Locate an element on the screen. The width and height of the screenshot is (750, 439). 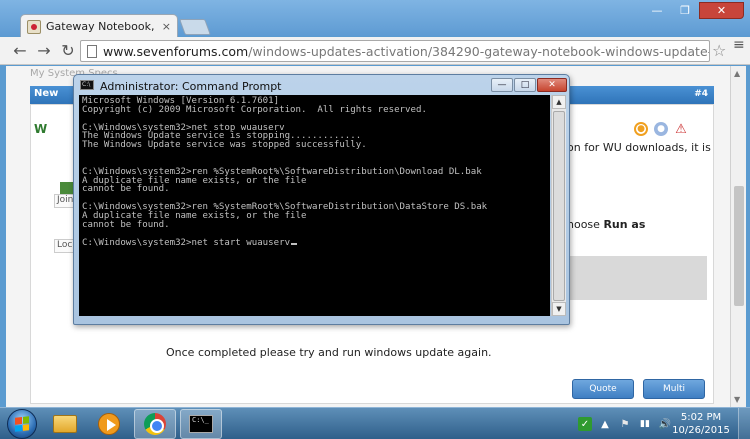
new-tab-button is located at coordinates (195, 27).